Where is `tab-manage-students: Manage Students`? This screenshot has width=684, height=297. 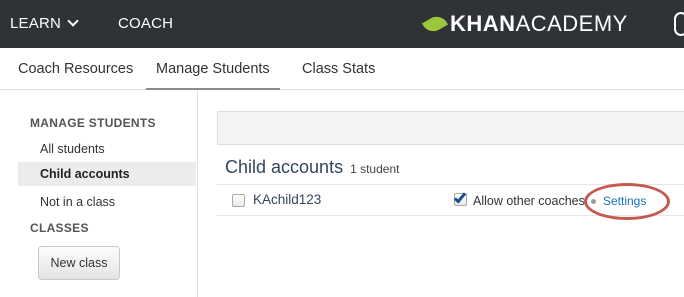 tab-manage-students: Manage Students is located at coordinates (213, 69).